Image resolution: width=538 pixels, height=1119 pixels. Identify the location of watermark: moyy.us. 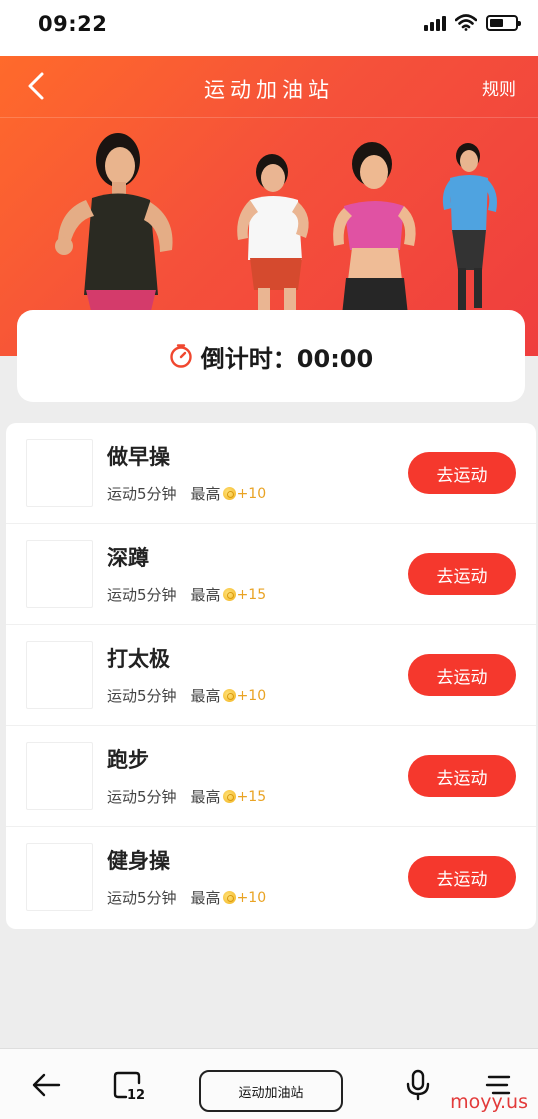
(489, 1102).